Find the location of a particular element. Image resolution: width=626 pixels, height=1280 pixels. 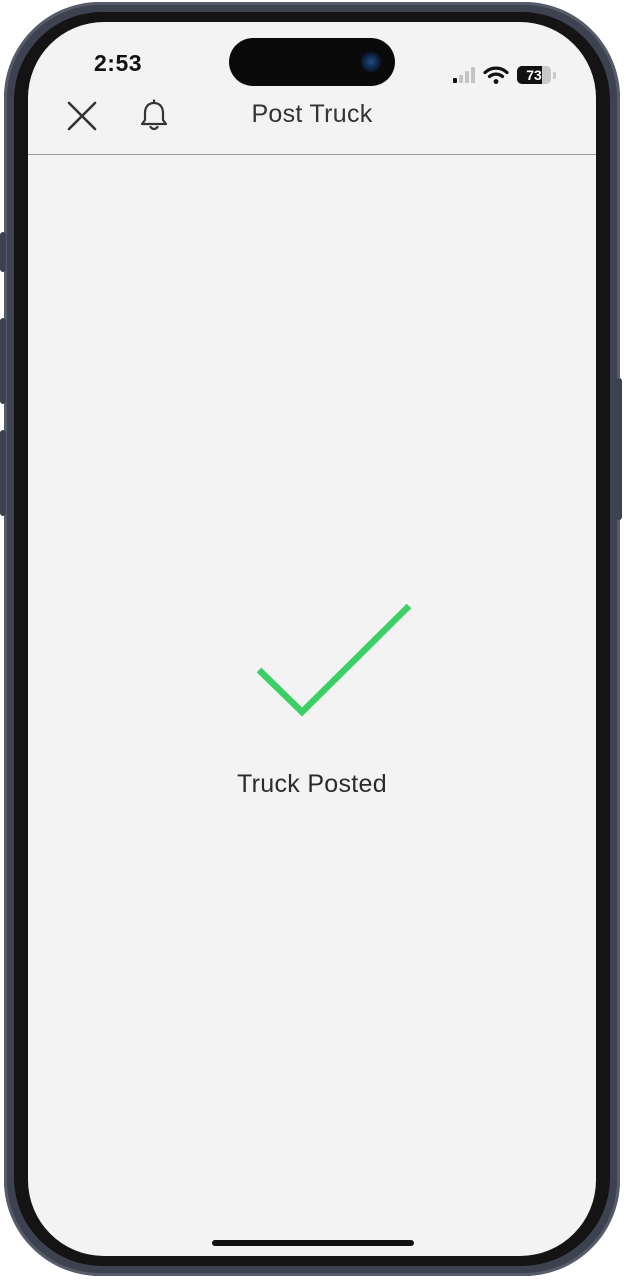

volume-down-button is located at coordinates (3, 473).